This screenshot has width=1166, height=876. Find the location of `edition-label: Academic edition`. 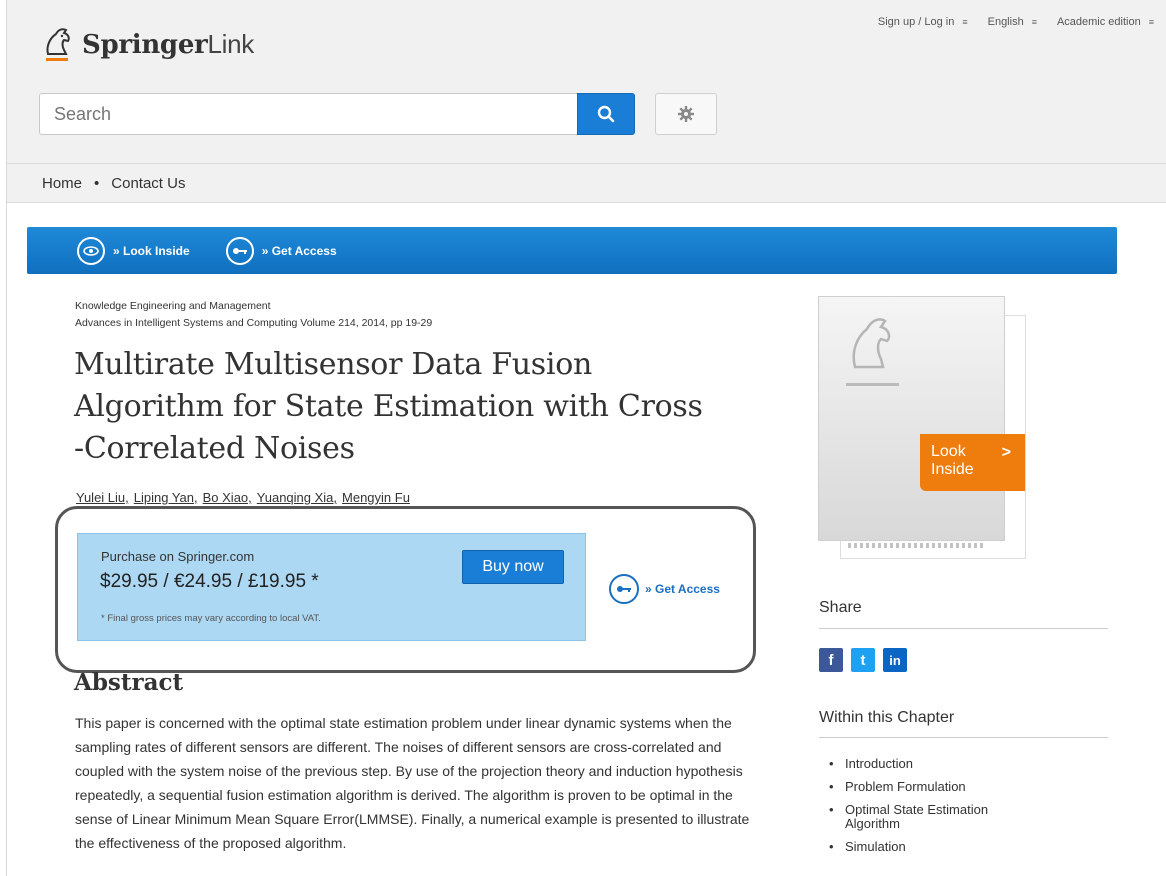

edition-label: Academic edition is located at coordinates (1098, 22).